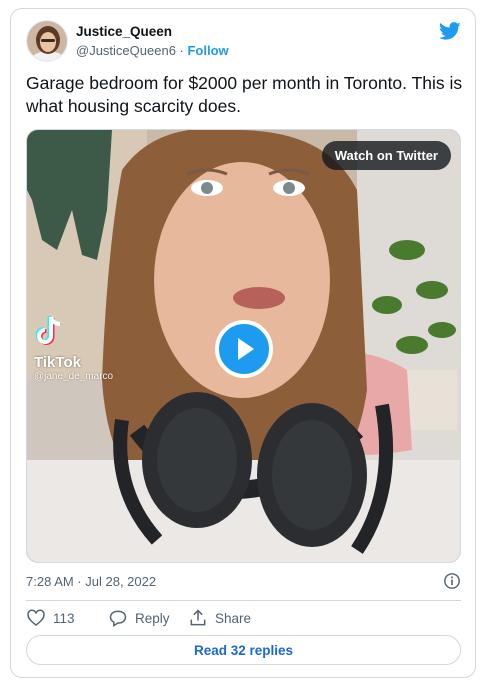 The height and width of the screenshot is (689, 495). What do you see at coordinates (386, 155) in the screenshot?
I see `watch-on-twitter-button: Watch on Twitter` at bounding box center [386, 155].